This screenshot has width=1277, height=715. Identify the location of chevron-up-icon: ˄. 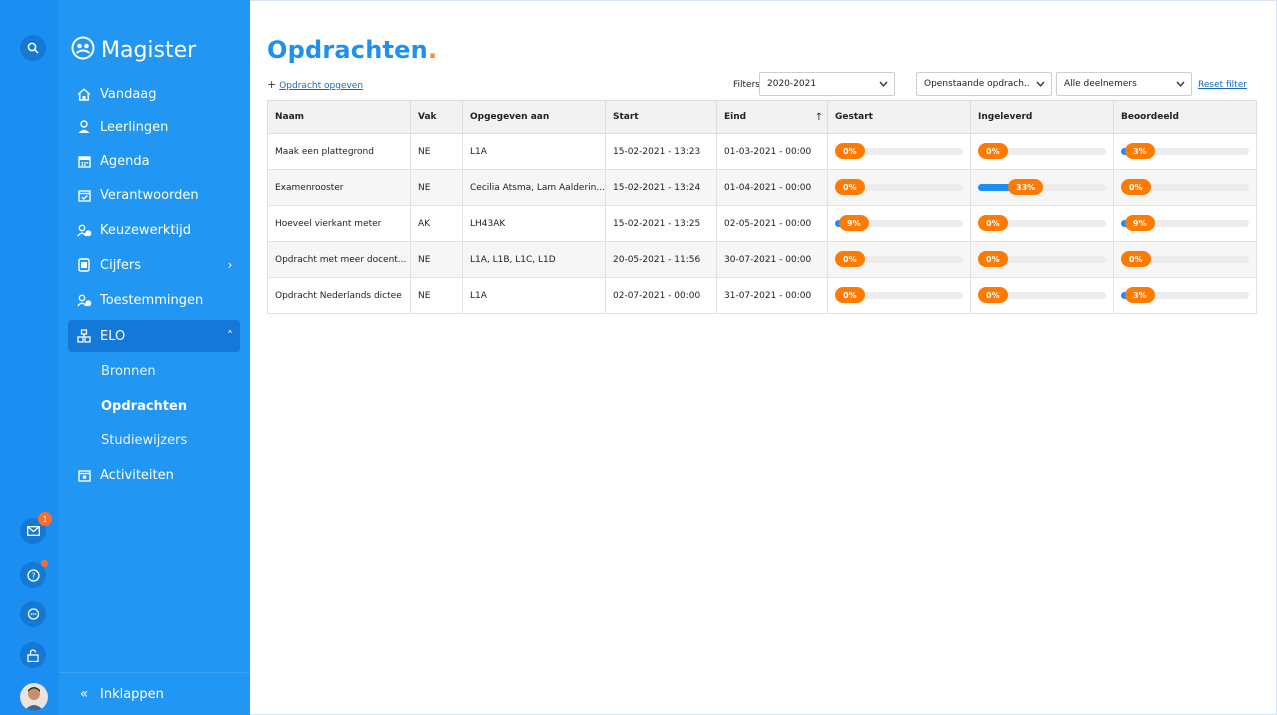
(230, 336).